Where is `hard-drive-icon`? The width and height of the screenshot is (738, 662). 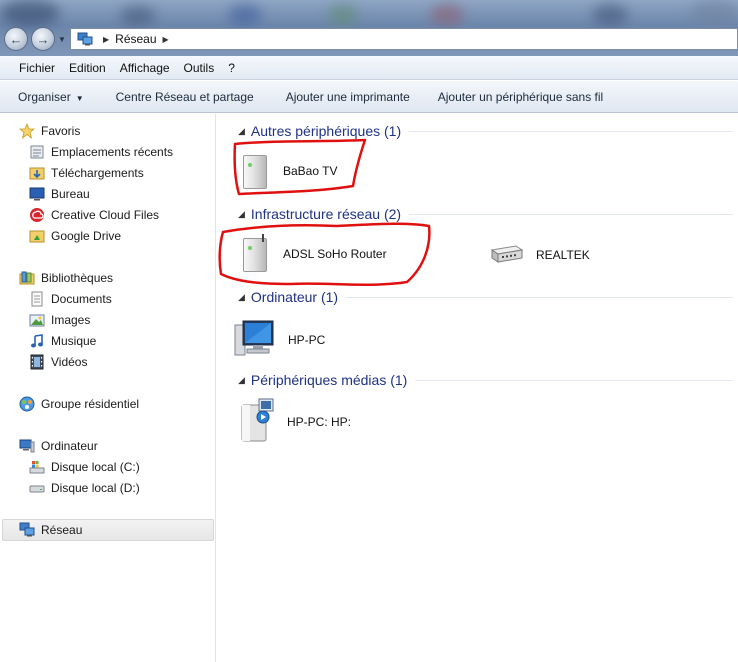
hard-drive-icon is located at coordinates (37, 488).